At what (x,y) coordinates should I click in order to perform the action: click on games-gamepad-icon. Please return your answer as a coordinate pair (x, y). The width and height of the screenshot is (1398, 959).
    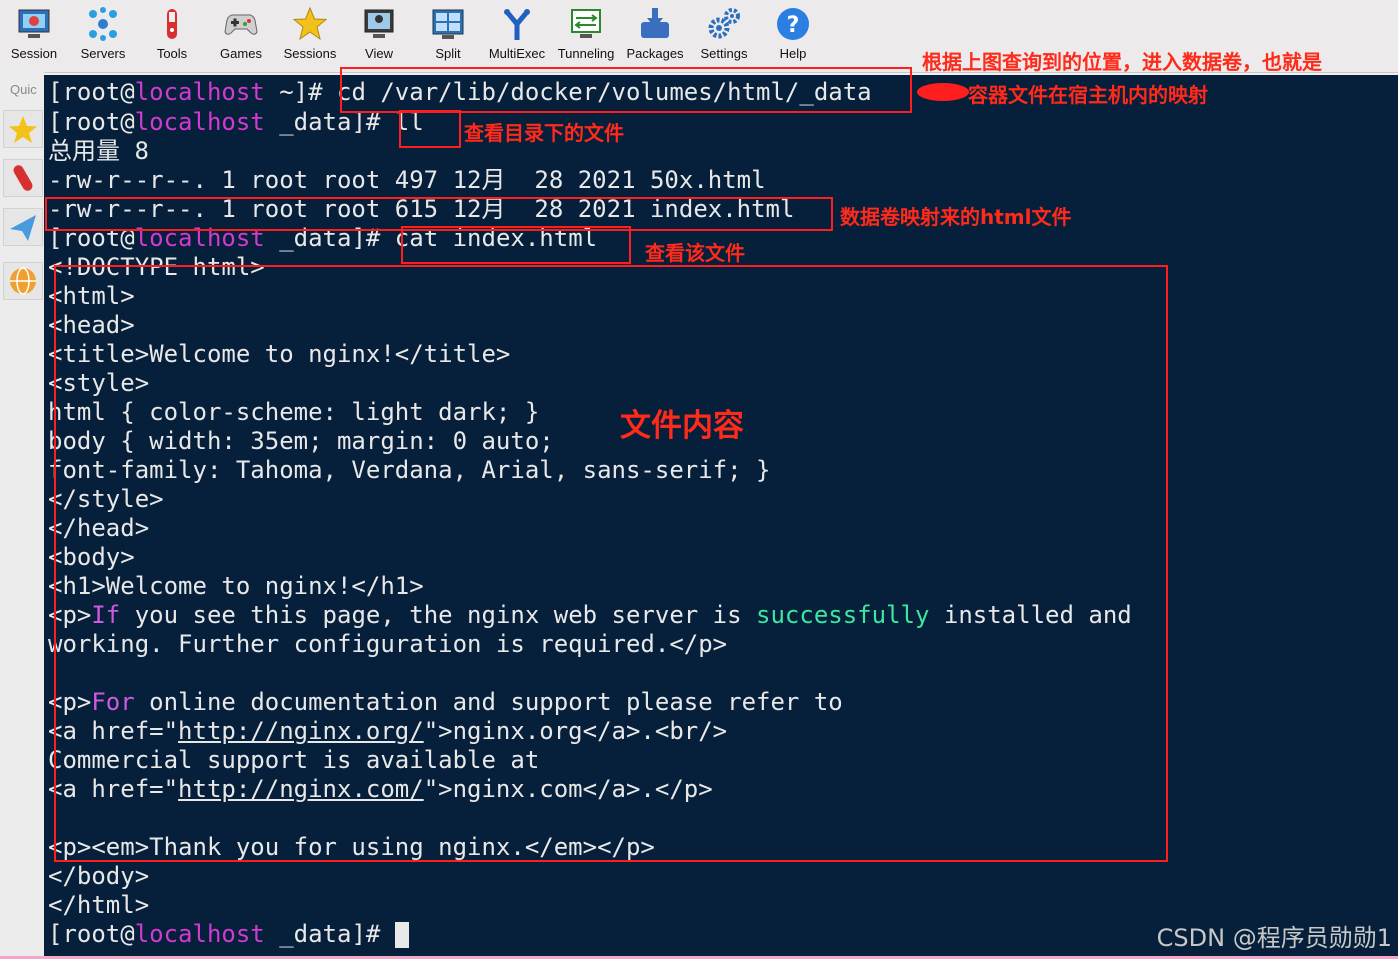
    Looking at the image, I should click on (241, 24).